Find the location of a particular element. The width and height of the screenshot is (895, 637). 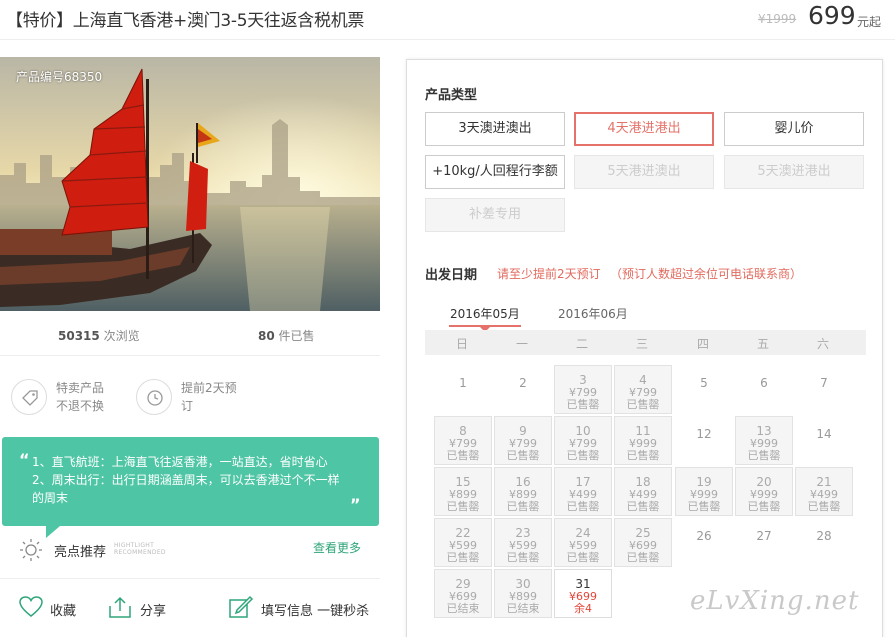

watermark: eLvXing.net is located at coordinates (775, 601).